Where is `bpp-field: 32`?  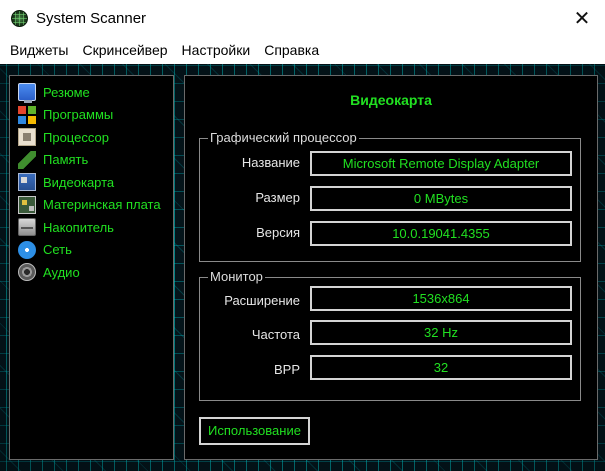 bpp-field: 32 is located at coordinates (441, 367).